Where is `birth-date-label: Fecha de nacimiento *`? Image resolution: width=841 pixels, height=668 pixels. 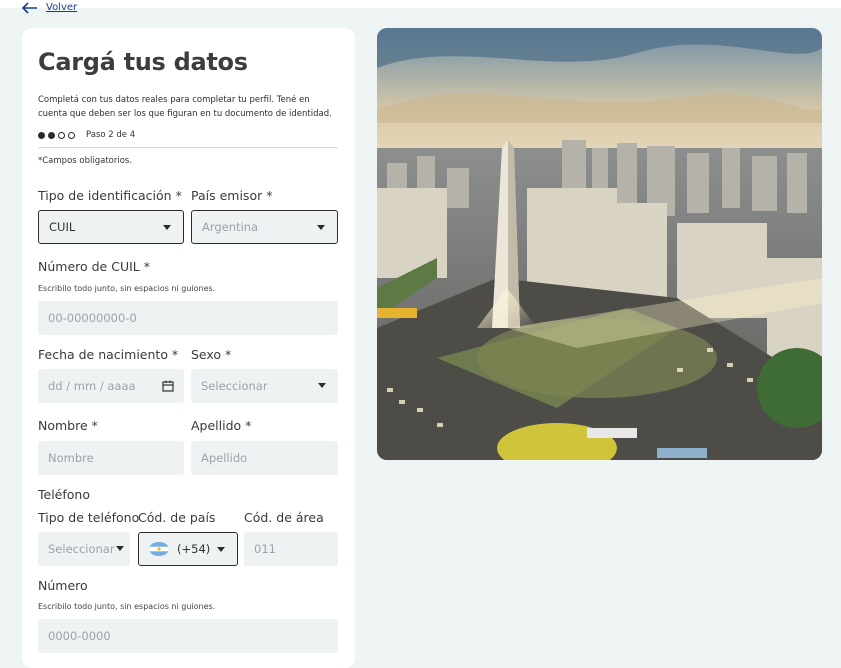
birth-date-label: Fecha de nacimiento * is located at coordinates (108, 354).